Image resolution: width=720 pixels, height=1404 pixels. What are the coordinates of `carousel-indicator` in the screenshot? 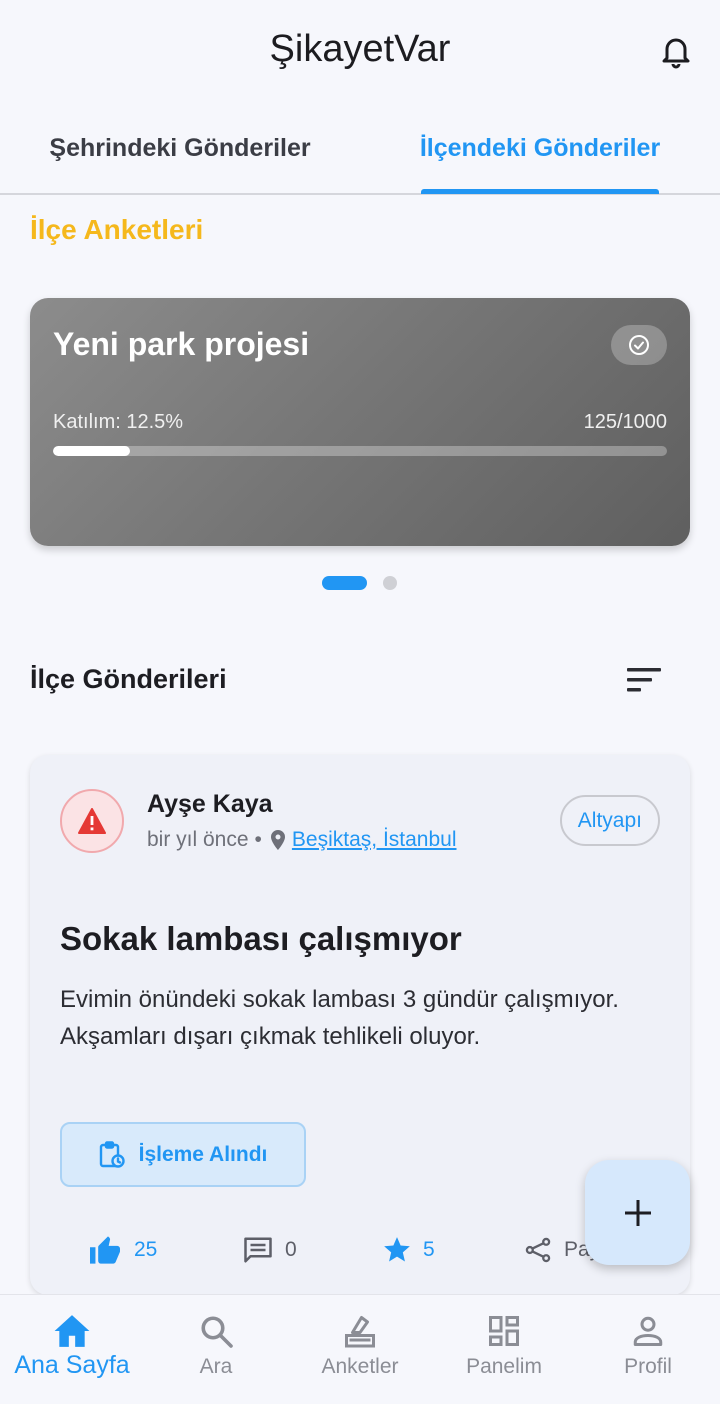 It's located at (359, 583).